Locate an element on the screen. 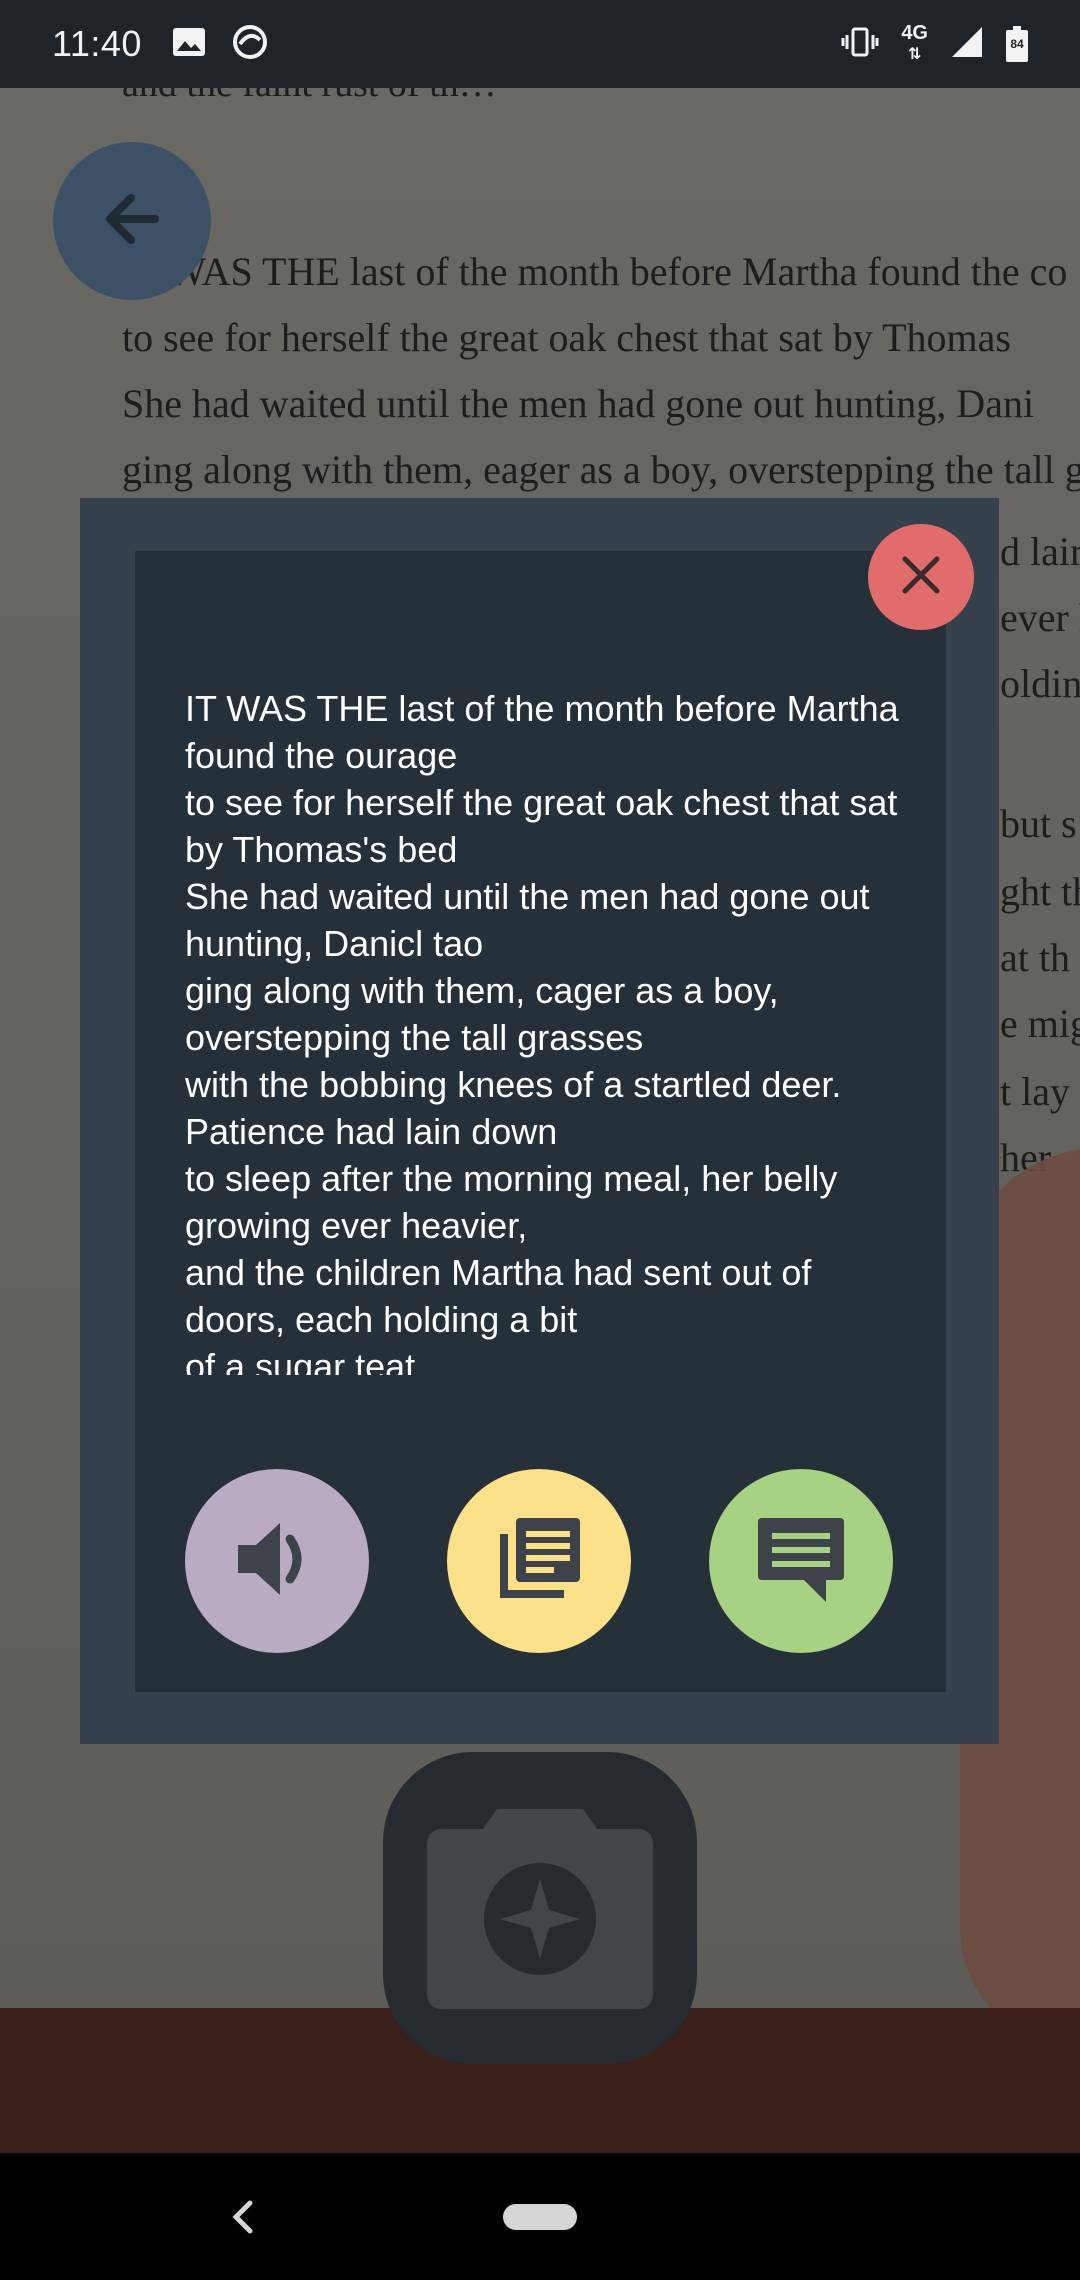  page-fragment: at th is located at coordinates (1035, 957).